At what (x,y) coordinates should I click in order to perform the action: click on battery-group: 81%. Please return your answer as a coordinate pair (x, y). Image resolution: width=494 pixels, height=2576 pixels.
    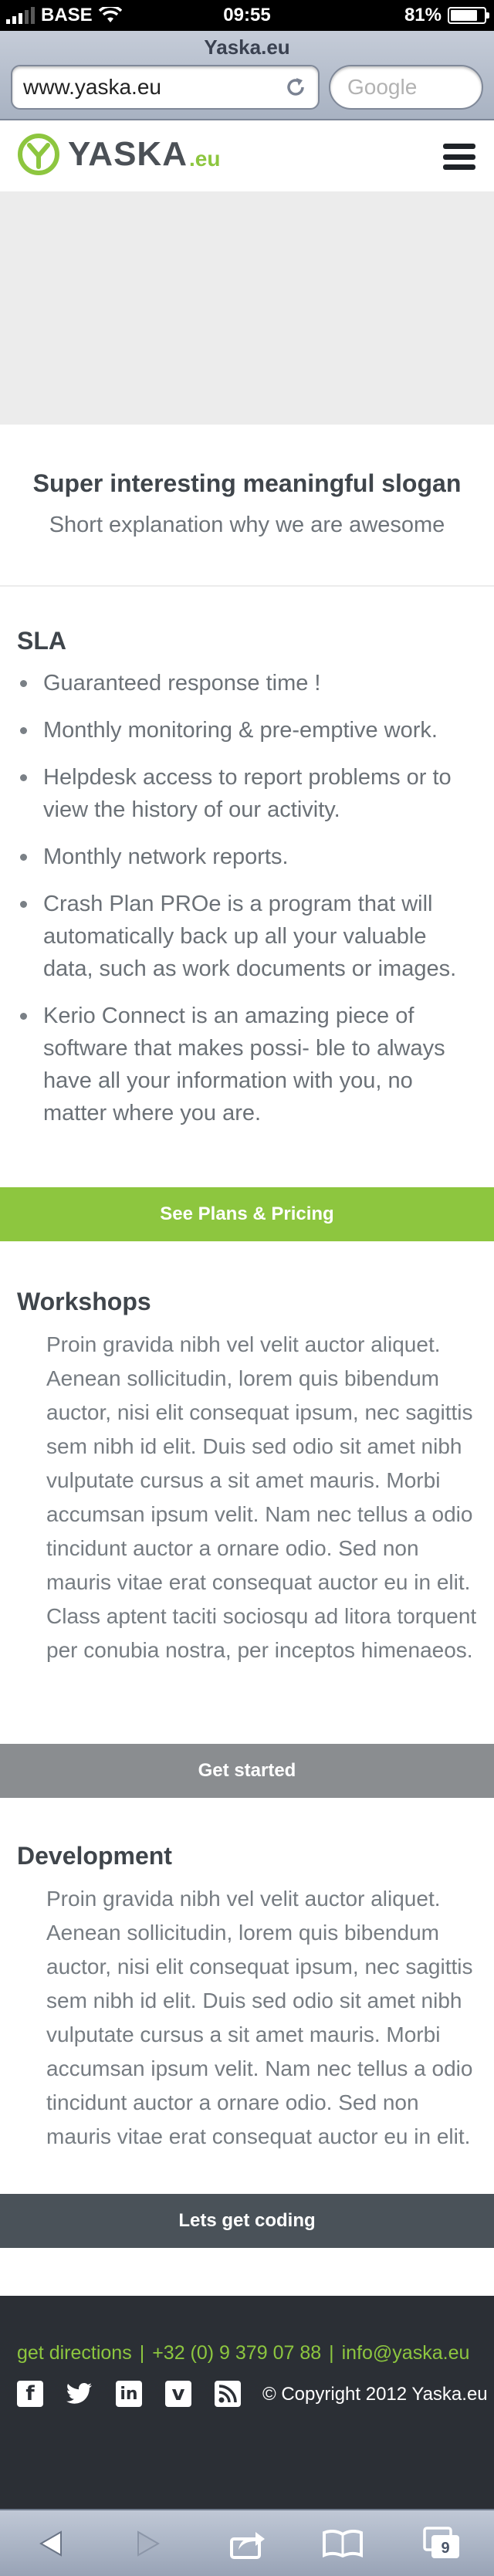
    Looking at the image, I should click on (446, 16).